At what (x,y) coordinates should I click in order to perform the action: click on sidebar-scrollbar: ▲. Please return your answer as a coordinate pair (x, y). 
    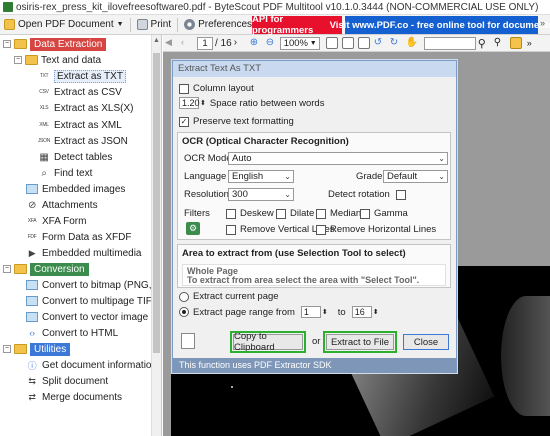
    Looking at the image, I should click on (156, 235).